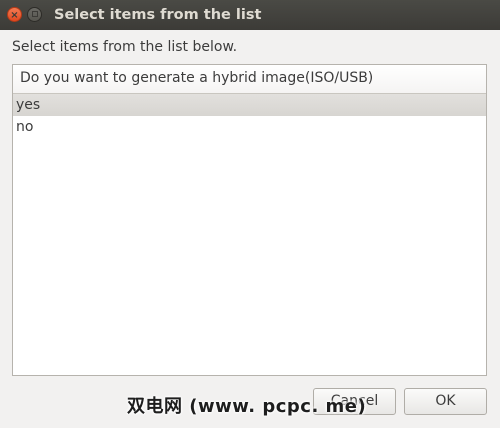  What do you see at coordinates (14, 14) in the screenshot?
I see `close-icon: ×` at bounding box center [14, 14].